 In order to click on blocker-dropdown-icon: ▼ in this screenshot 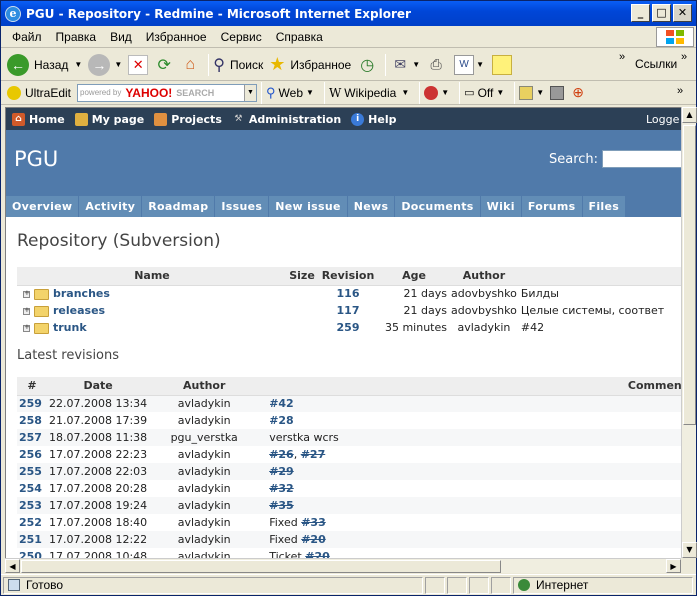, I will do `click(445, 92)`.